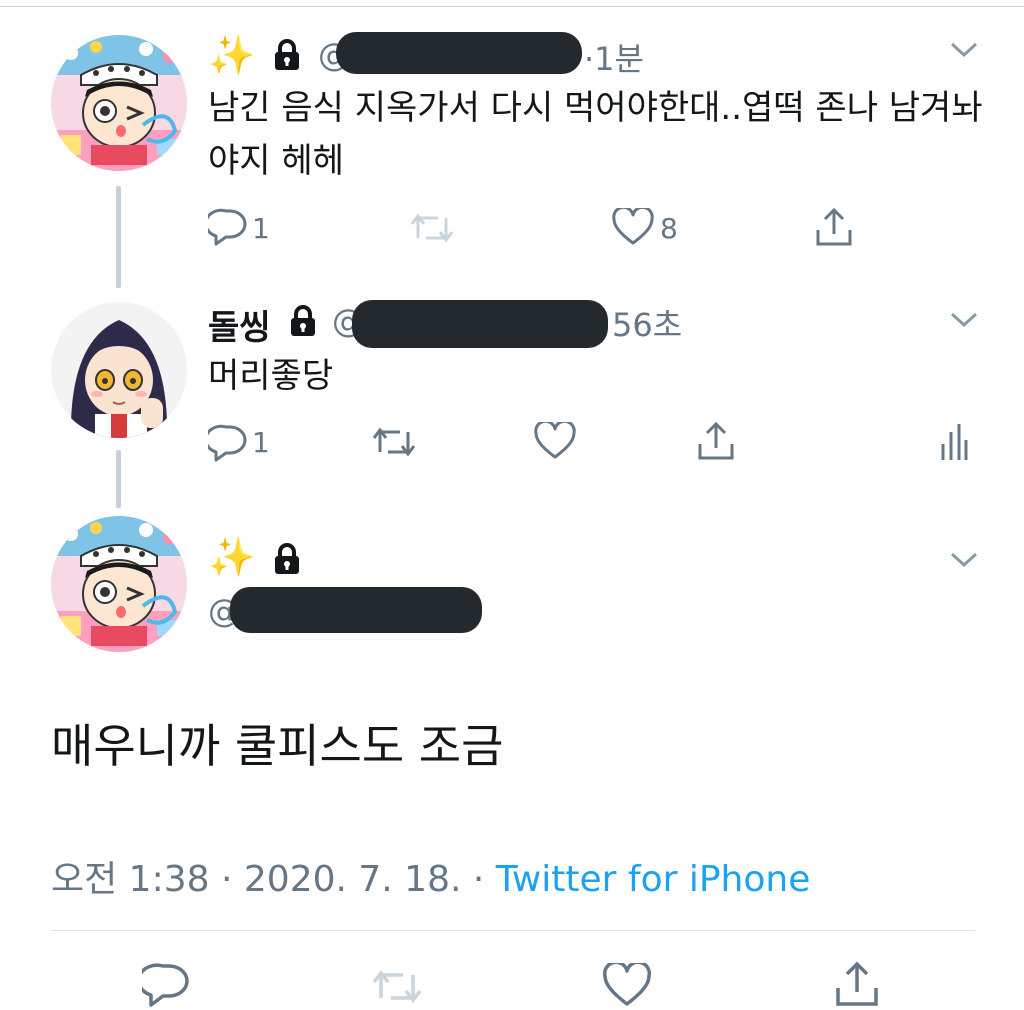 The width and height of the screenshot is (1024, 1010). What do you see at coordinates (352, 879) in the screenshot?
I see `tweet-date: 2020. 7. 18.` at bounding box center [352, 879].